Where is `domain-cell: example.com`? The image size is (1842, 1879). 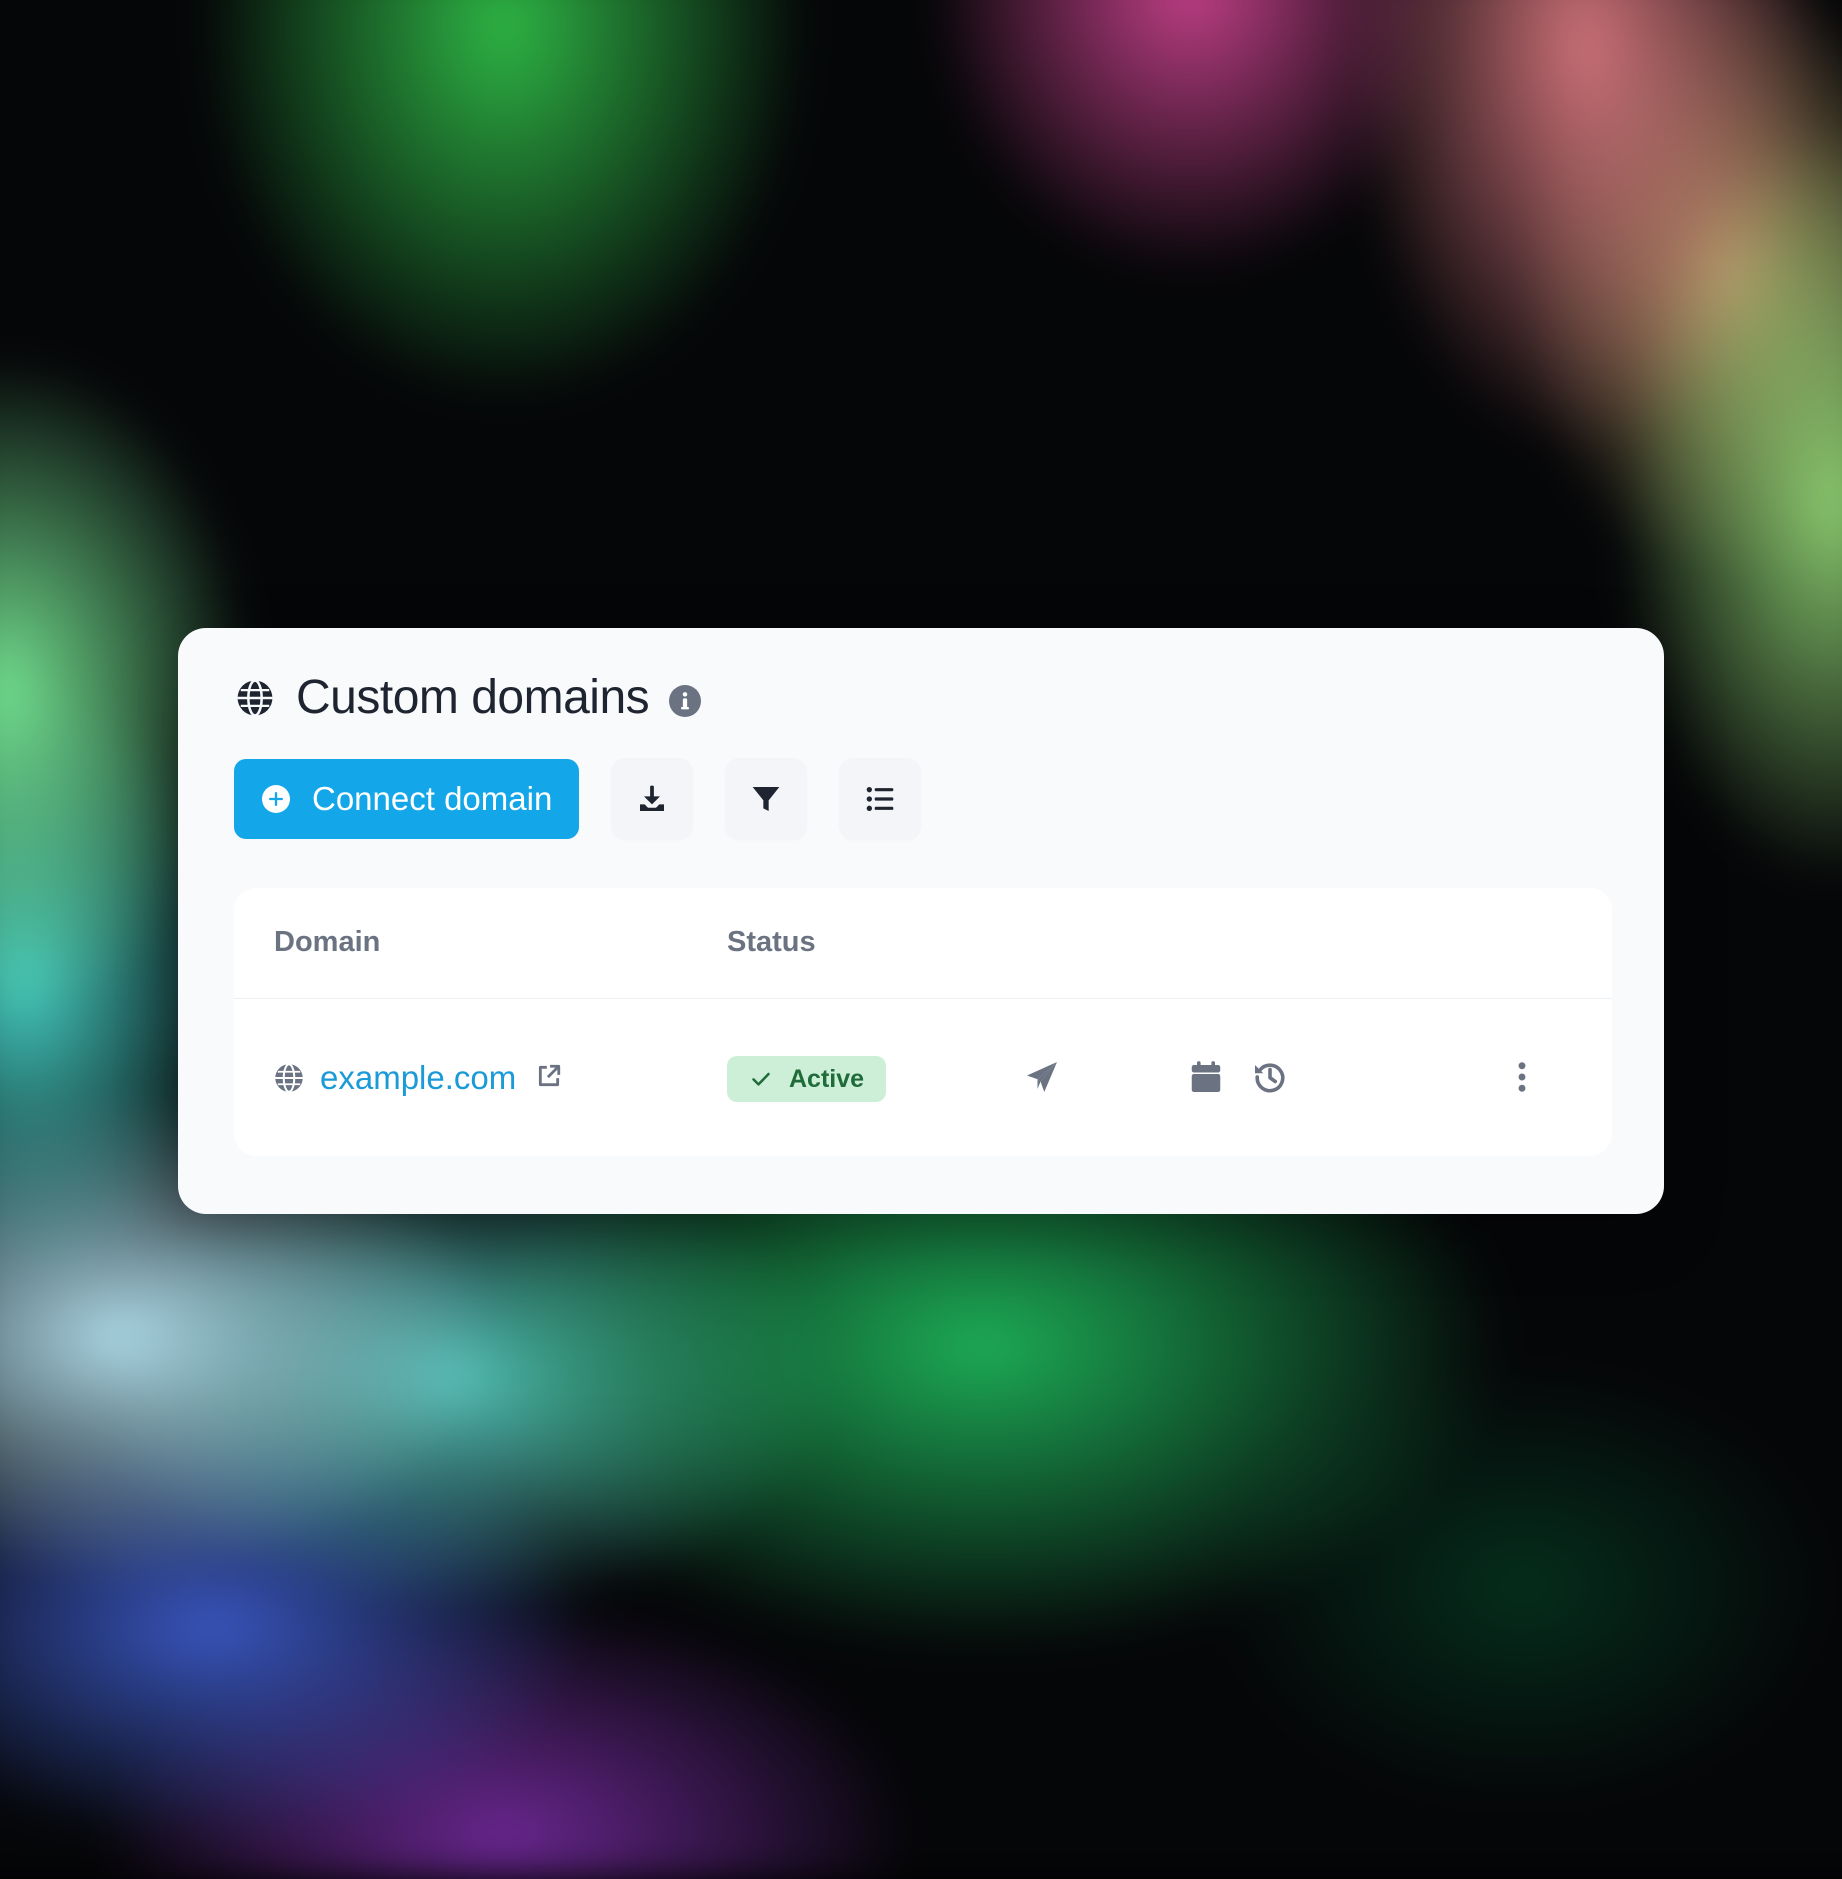 domain-cell: example.com is located at coordinates (418, 1078).